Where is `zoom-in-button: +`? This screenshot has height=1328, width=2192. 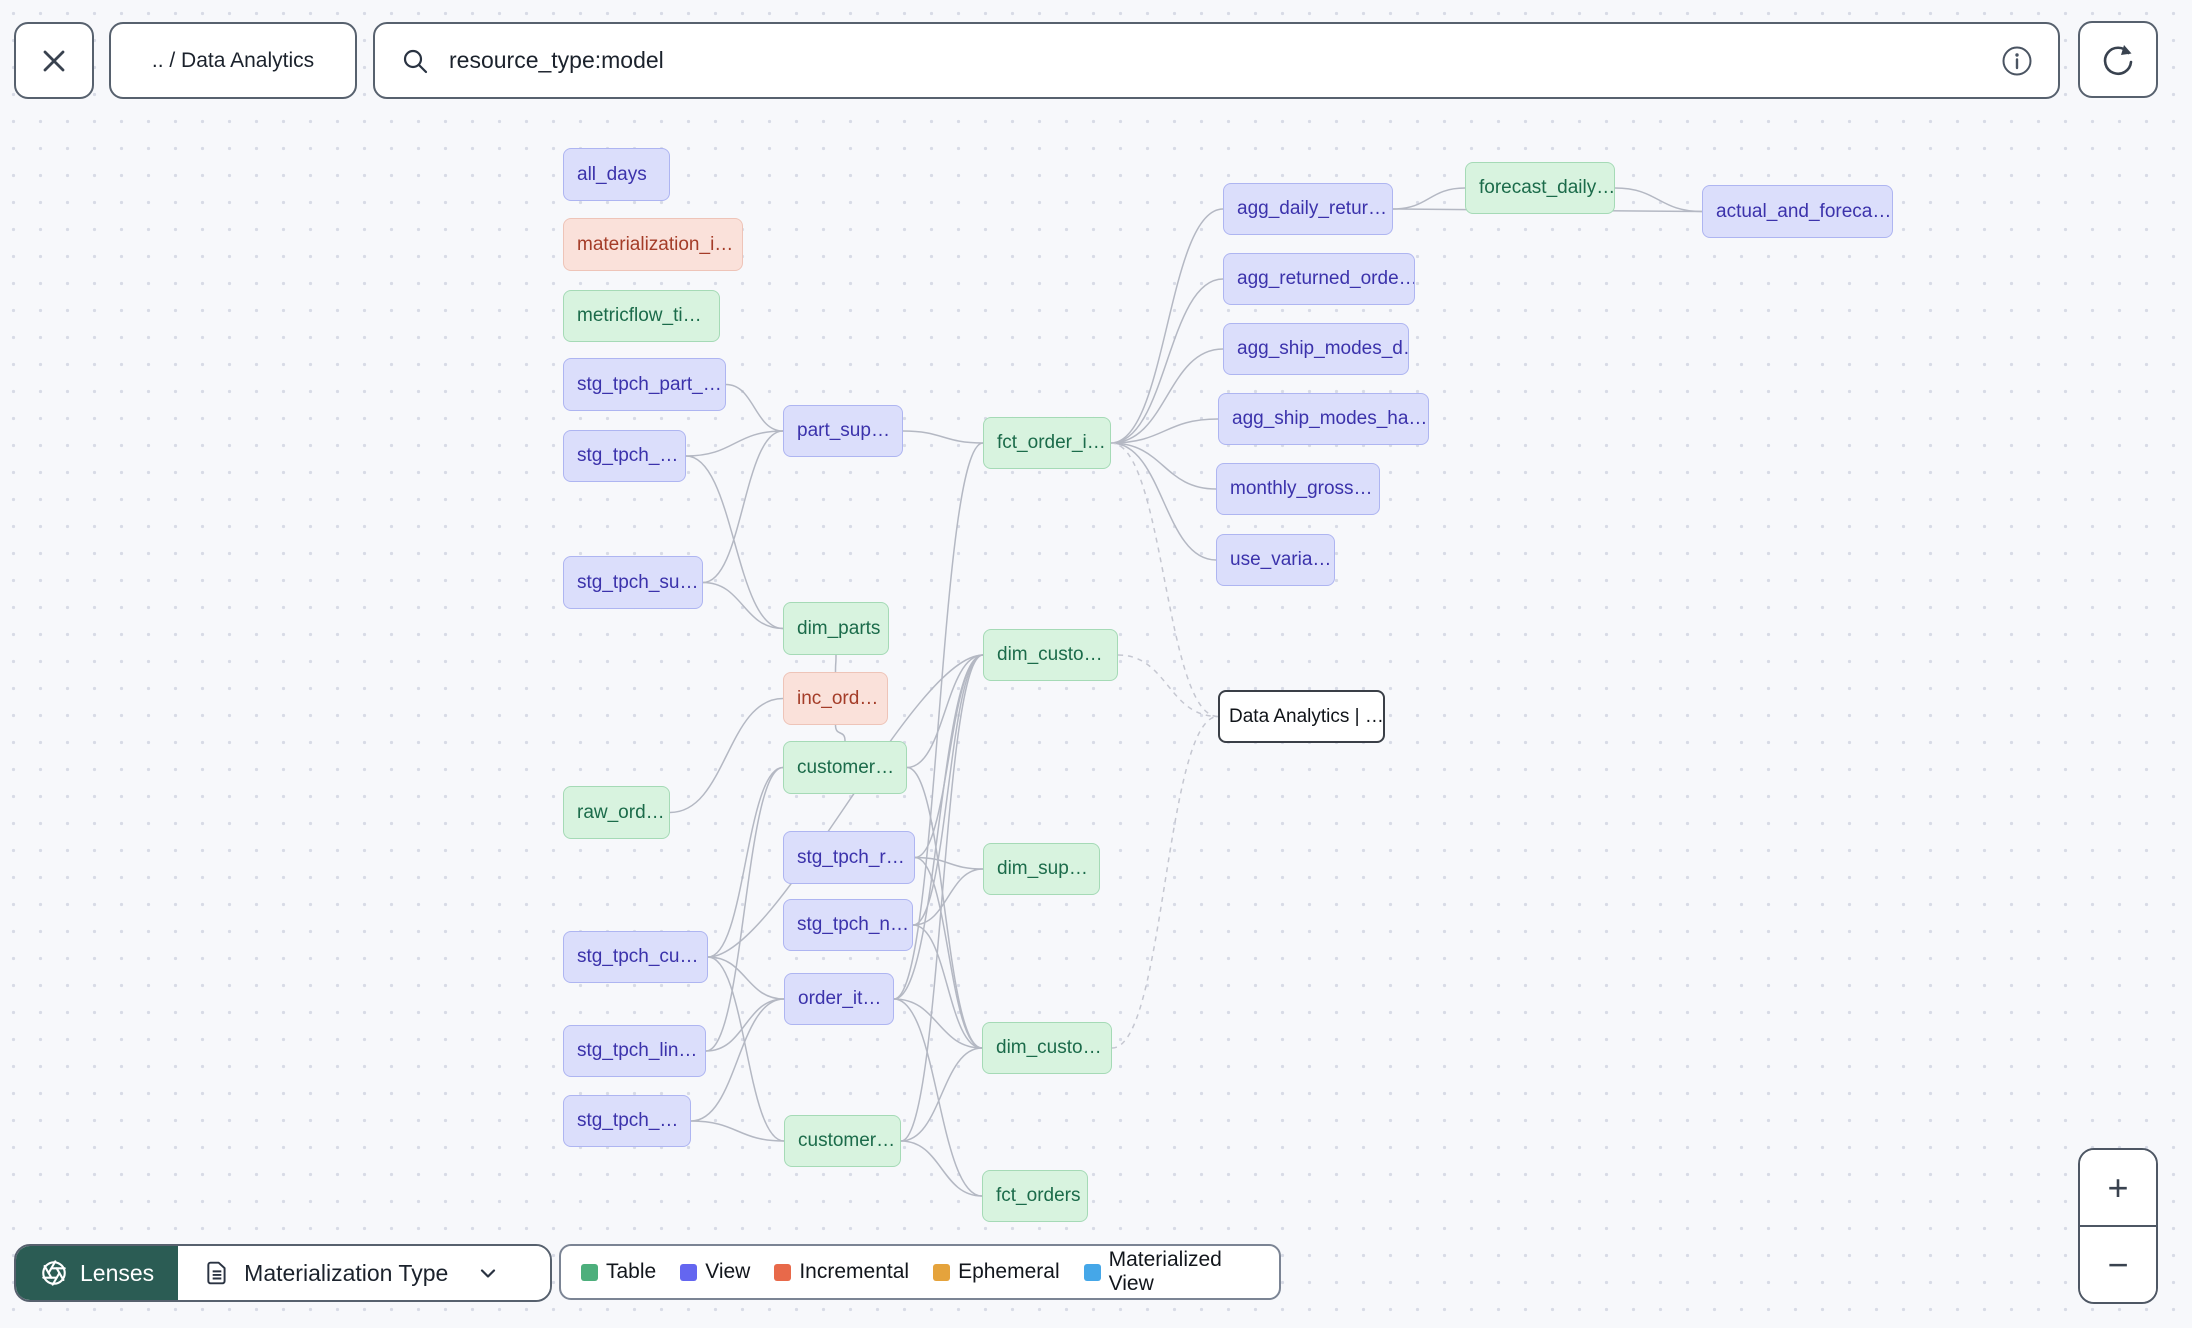 zoom-in-button: + is located at coordinates (2118, 1187).